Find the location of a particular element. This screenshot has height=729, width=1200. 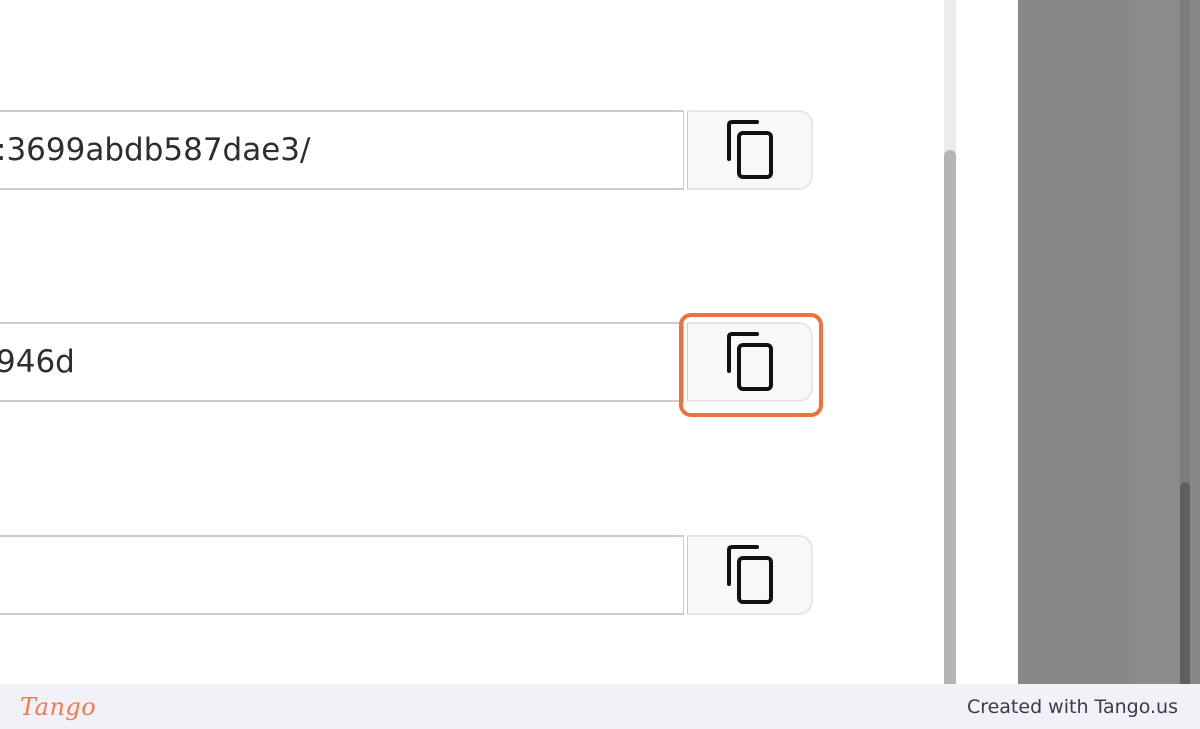

page-scrollbar-thumb is located at coordinates (1185, 583).